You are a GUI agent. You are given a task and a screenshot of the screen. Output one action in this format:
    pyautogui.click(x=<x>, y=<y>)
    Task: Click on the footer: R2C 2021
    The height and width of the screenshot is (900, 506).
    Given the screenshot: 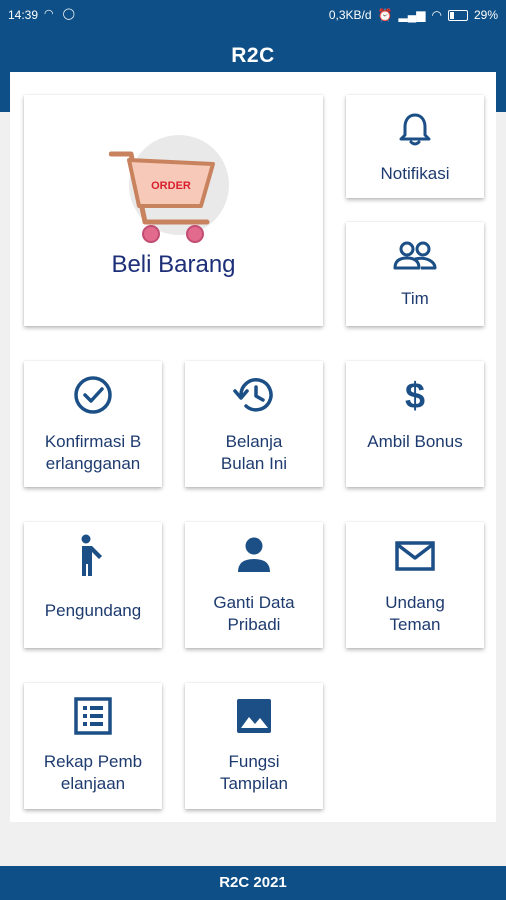 What is the action you would take?
    pyautogui.click(x=253, y=883)
    